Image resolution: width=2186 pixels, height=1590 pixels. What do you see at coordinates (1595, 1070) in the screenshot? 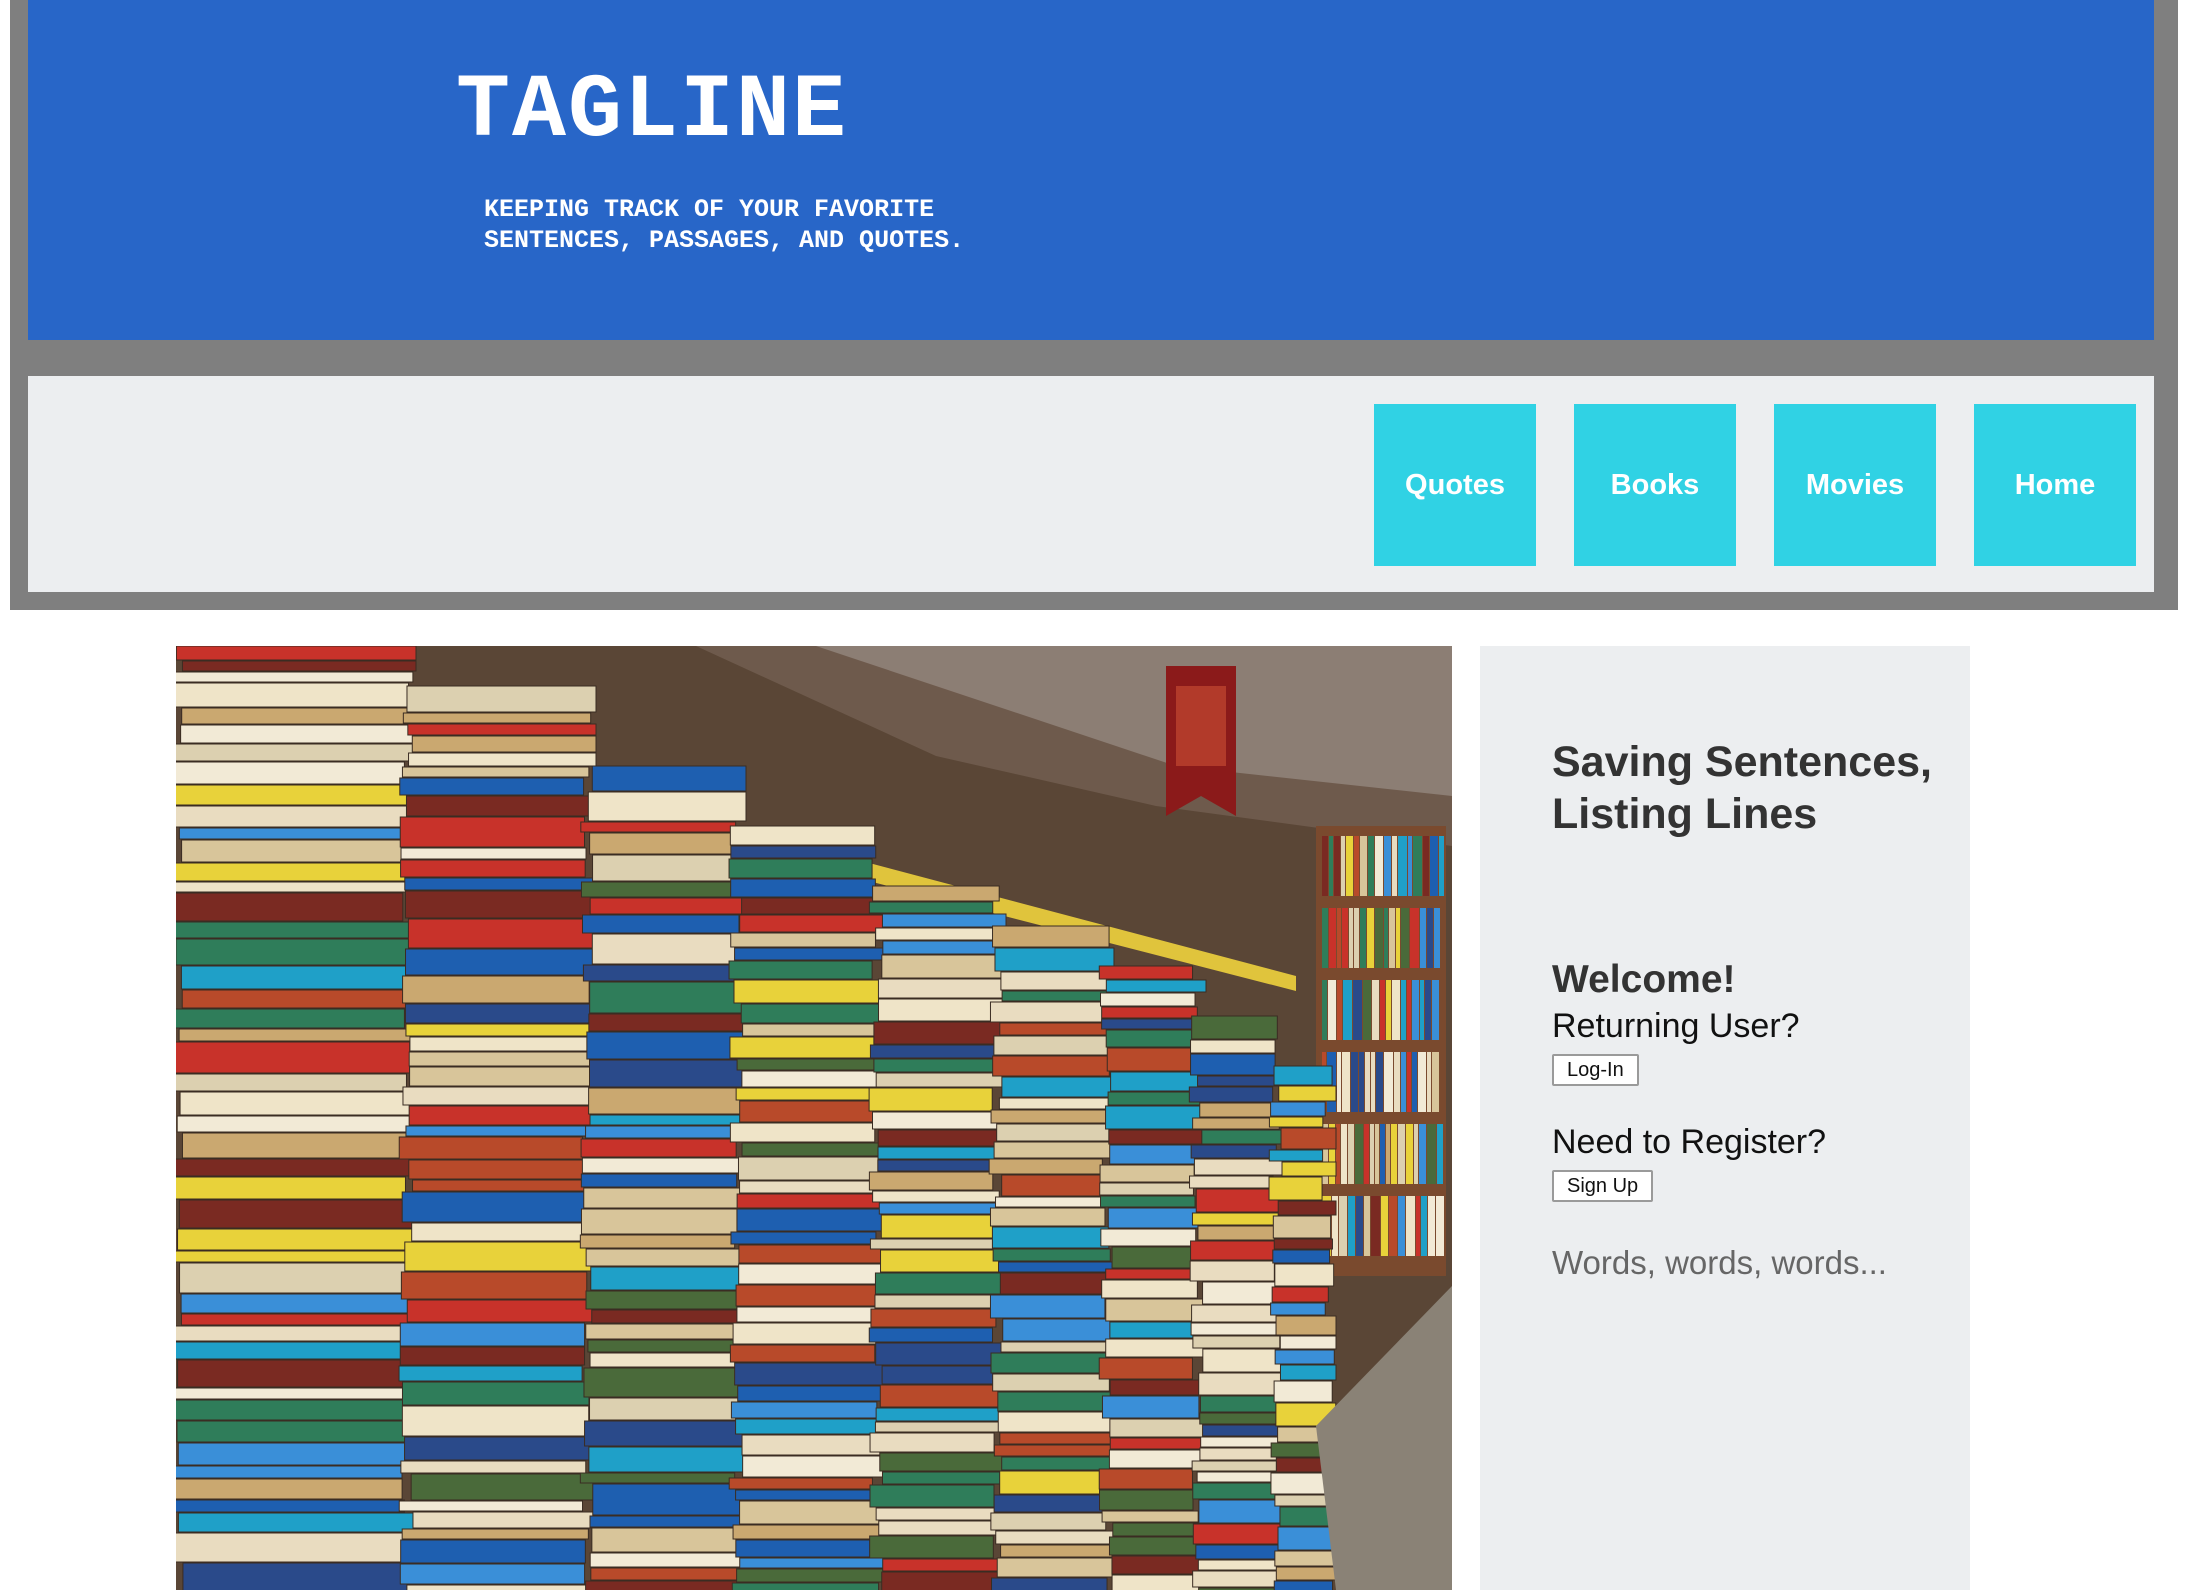
I see `login-button: Log-In` at bounding box center [1595, 1070].